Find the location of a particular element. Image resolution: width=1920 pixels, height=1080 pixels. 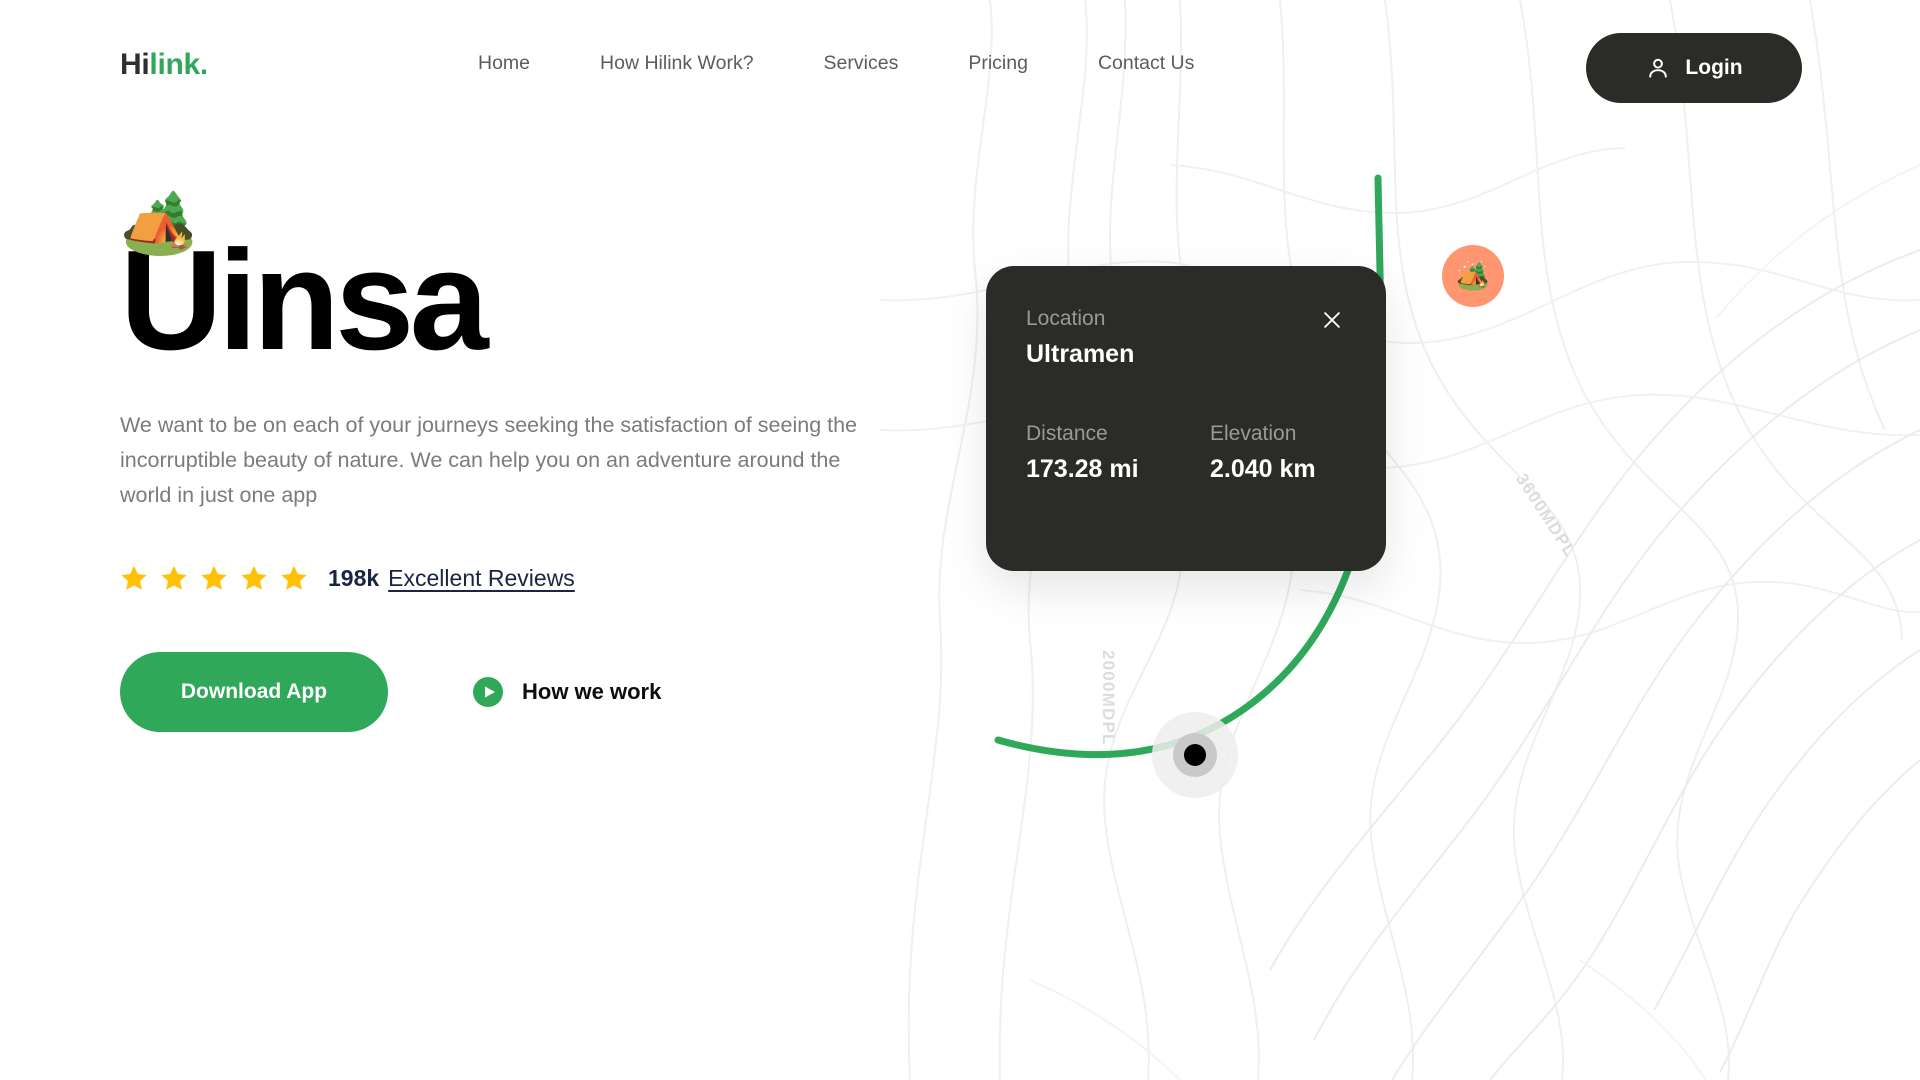

brand-logo-part1: Hi is located at coordinates (135, 64).